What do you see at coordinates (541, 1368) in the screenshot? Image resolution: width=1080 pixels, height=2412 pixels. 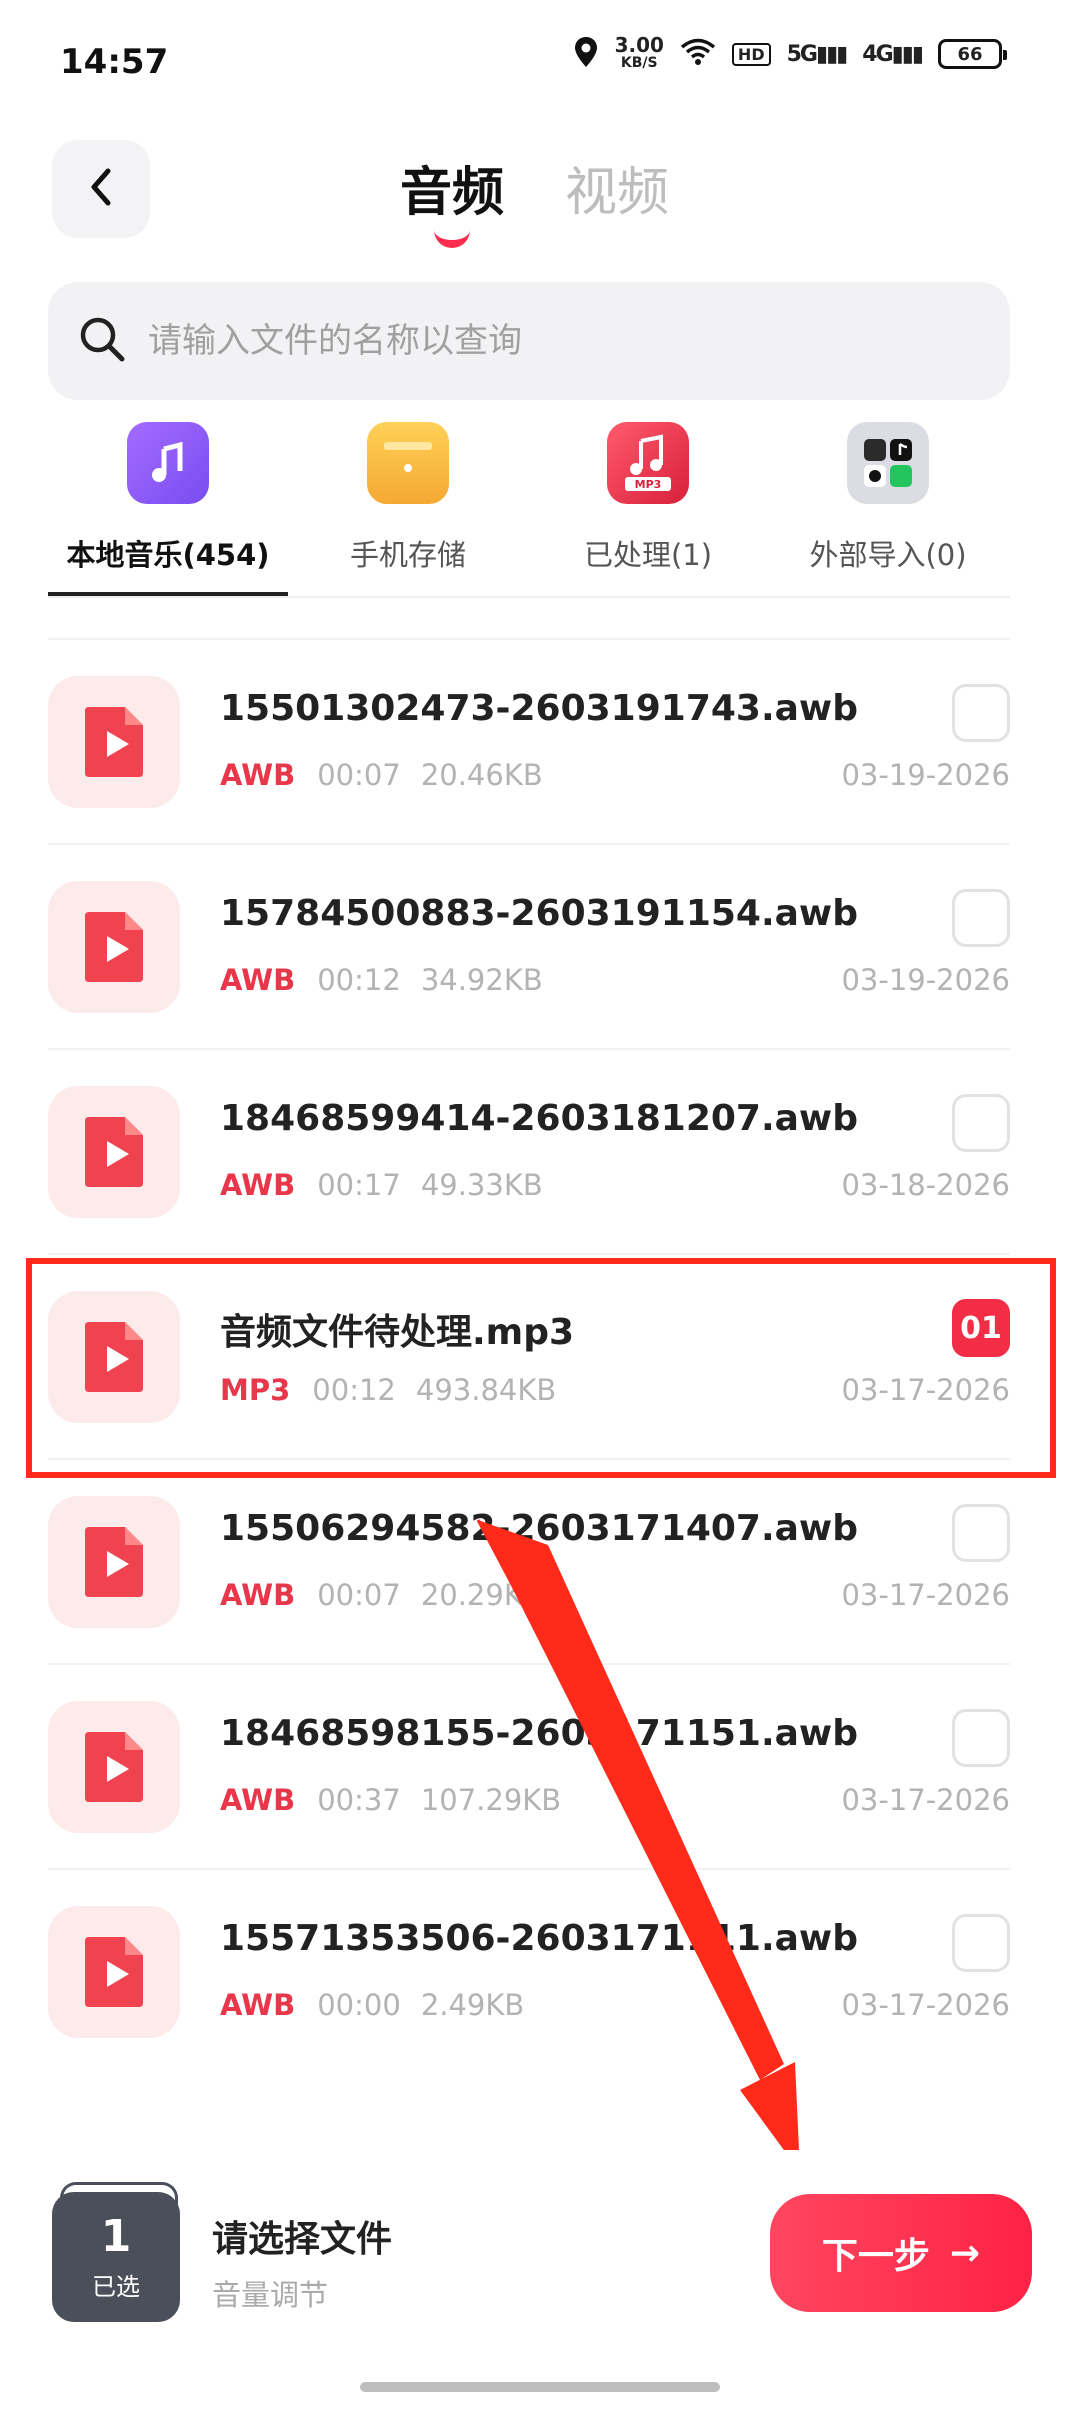 I see `highlight-annotation-box` at bounding box center [541, 1368].